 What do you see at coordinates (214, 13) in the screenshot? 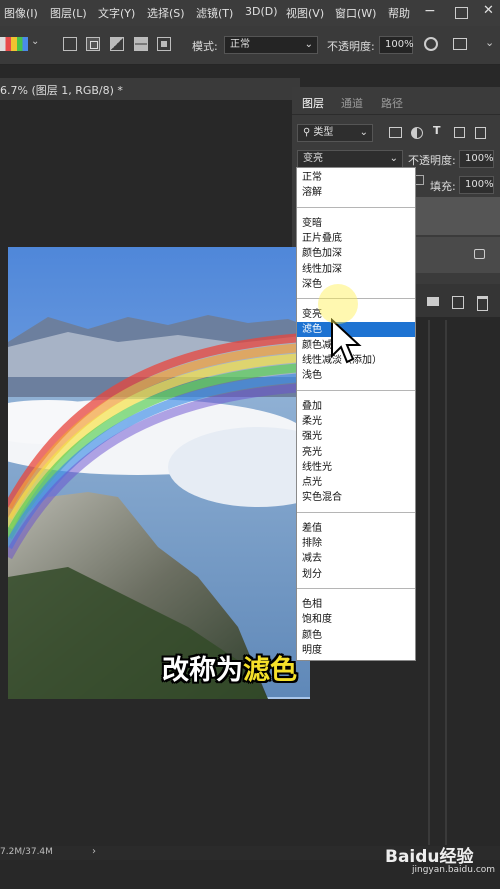
I see `menu-filter: 滤镜(T)` at bounding box center [214, 13].